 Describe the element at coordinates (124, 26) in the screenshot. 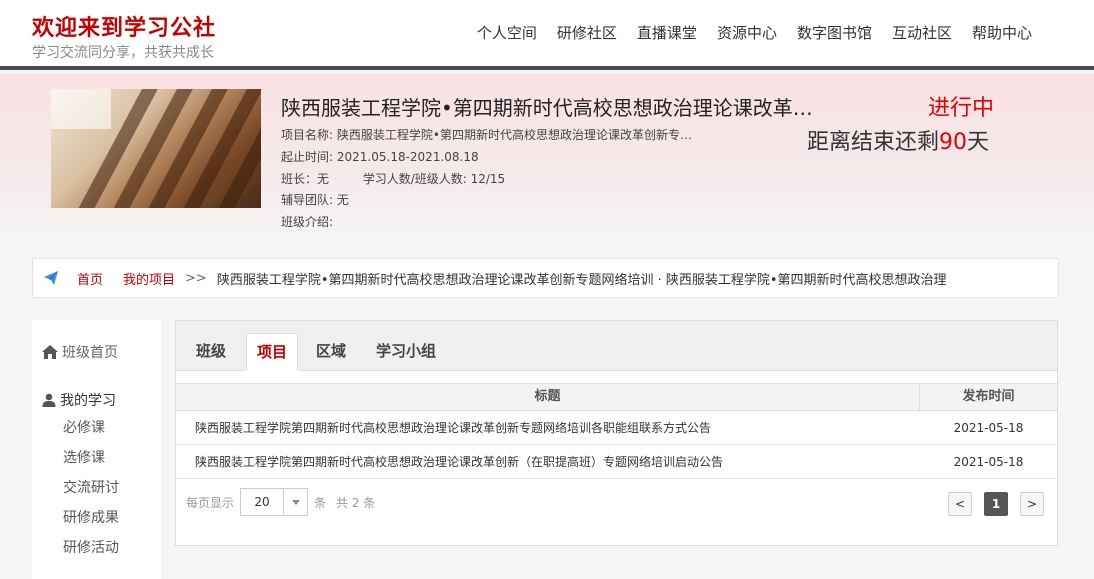

I see `site-title: 欢迎来到学习公社` at that location.